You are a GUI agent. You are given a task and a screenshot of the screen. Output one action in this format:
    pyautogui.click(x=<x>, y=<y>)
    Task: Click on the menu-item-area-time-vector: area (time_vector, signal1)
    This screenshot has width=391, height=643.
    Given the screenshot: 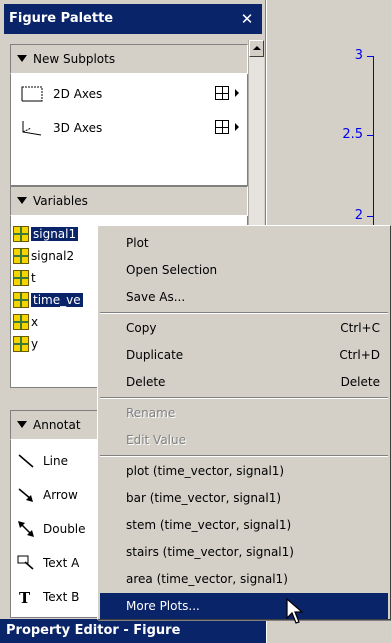 What is the action you would take?
    pyautogui.click(x=244, y=579)
    